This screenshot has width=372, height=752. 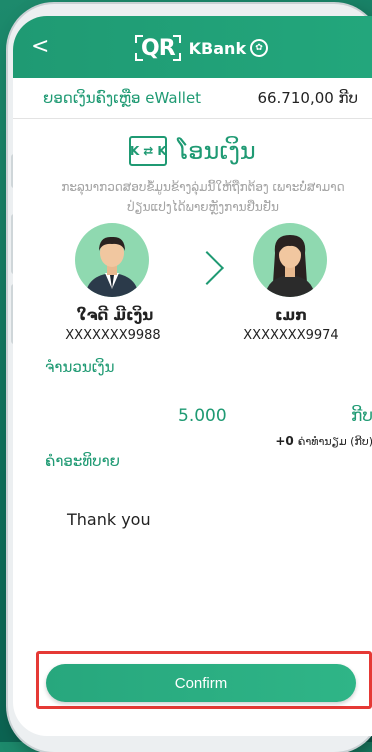 I want to click on sender-avatar, so click(x=112, y=260).